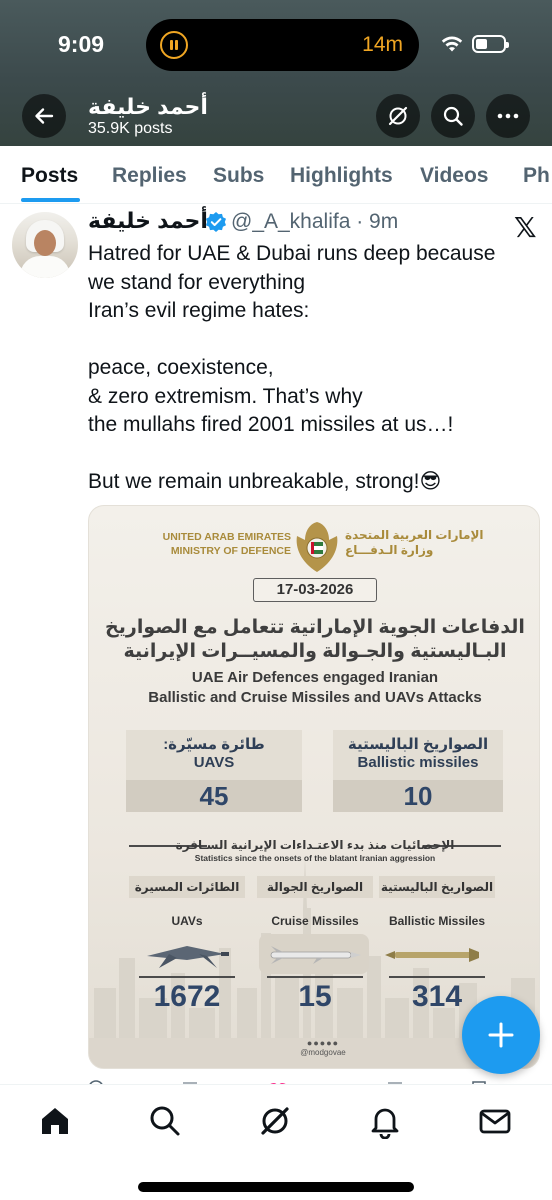 The image size is (552, 1200). What do you see at coordinates (49, 176) in the screenshot?
I see `tab-posts: Posts` at bounding box center [49, 176].